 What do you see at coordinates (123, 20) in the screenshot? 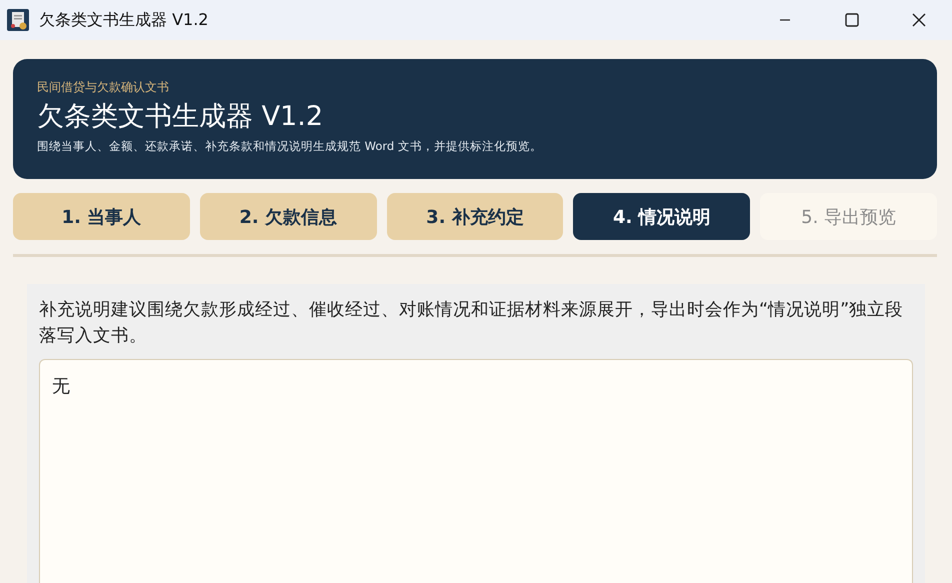
I see `window-title: 欠条类文书生成器 V1.2` at bounding box center [123, 20].